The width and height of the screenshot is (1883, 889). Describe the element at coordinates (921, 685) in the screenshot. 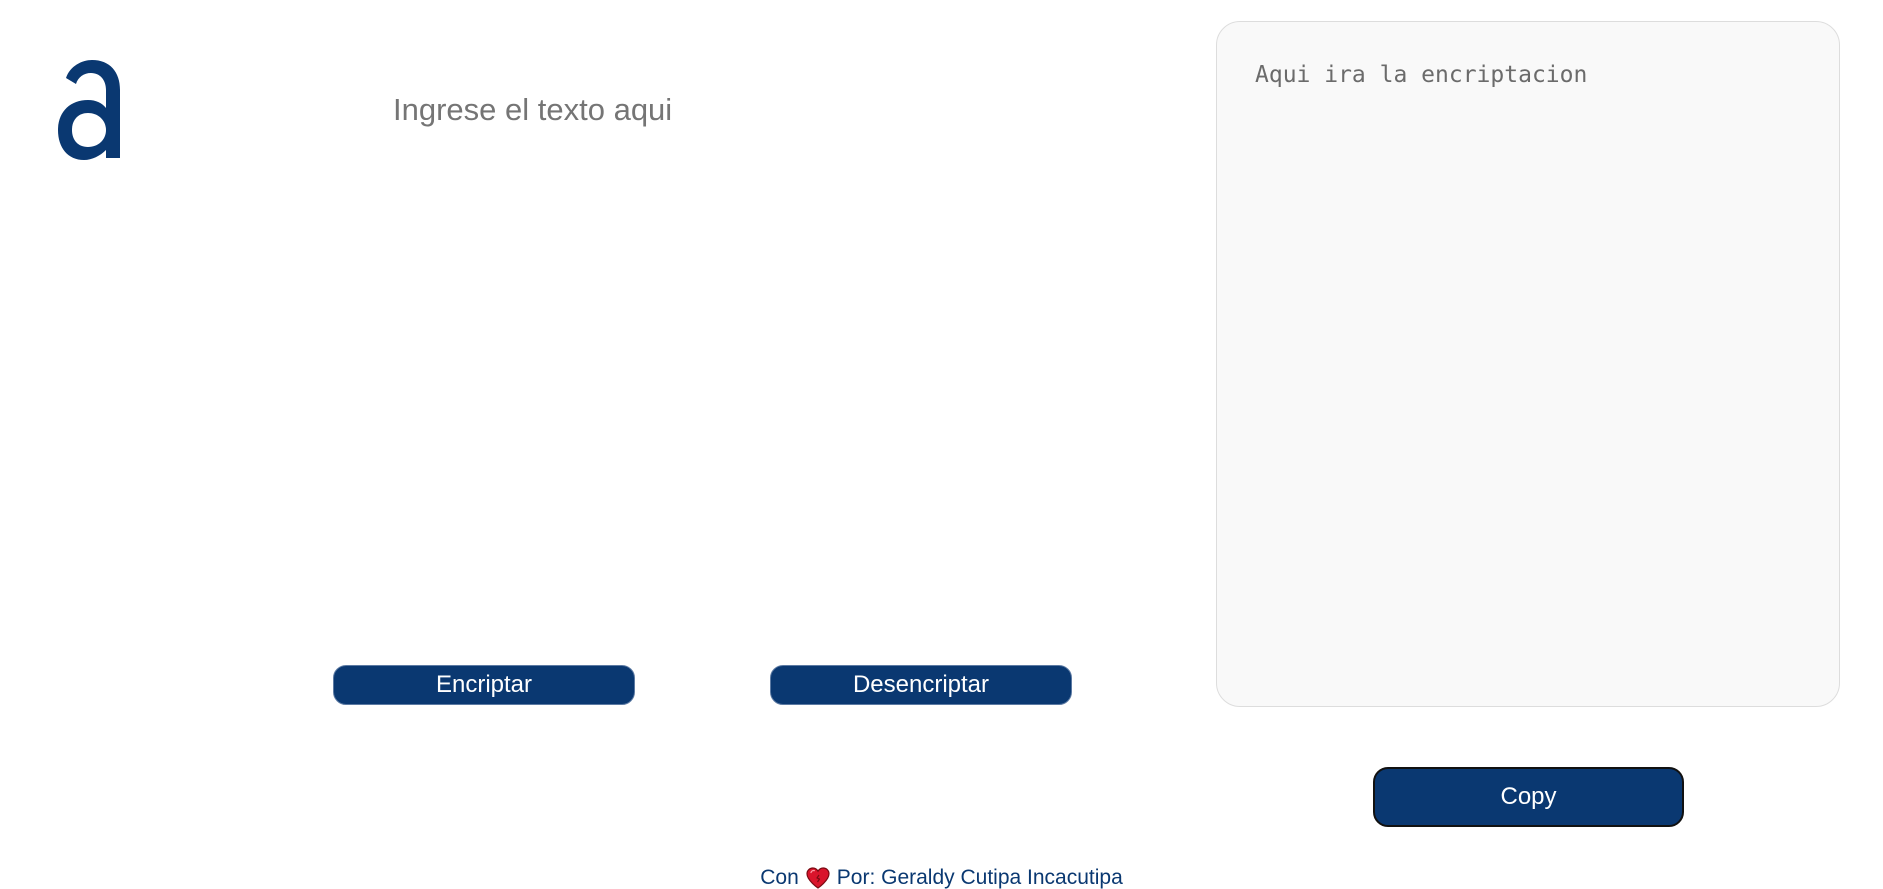

I see `decrypt-button: Desencriptar` at that location.